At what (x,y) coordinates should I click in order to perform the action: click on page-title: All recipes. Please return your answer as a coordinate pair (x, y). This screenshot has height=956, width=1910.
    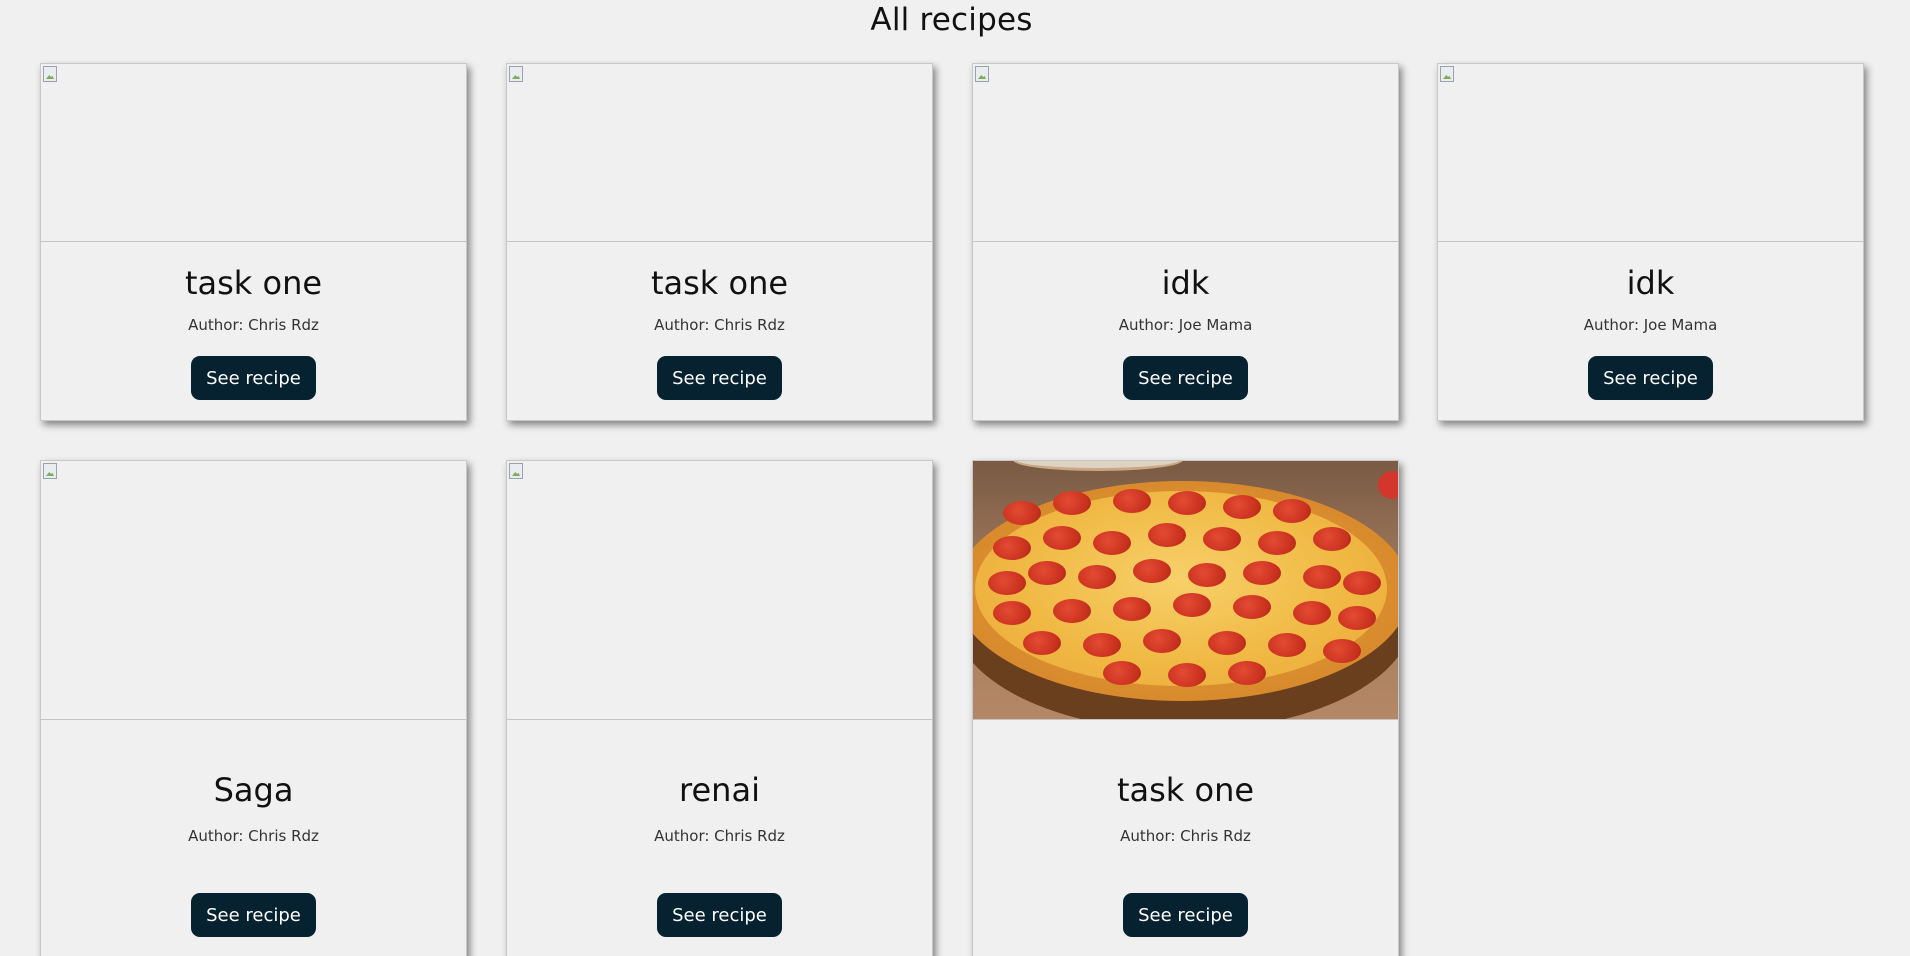
    Looking at the image, I should click on (951, 20).